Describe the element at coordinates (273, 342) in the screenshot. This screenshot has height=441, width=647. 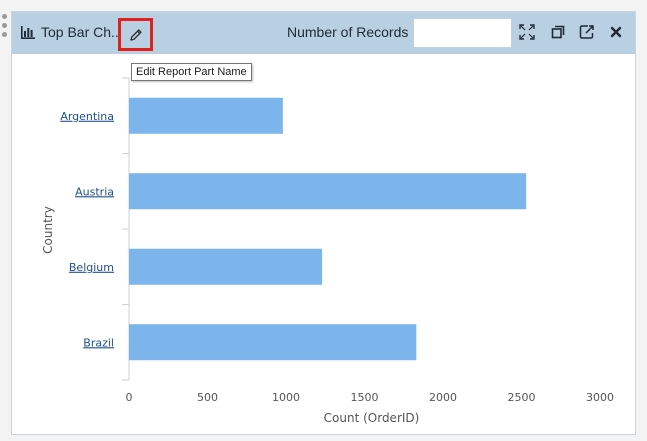
I see `bar-brazil` at that location.